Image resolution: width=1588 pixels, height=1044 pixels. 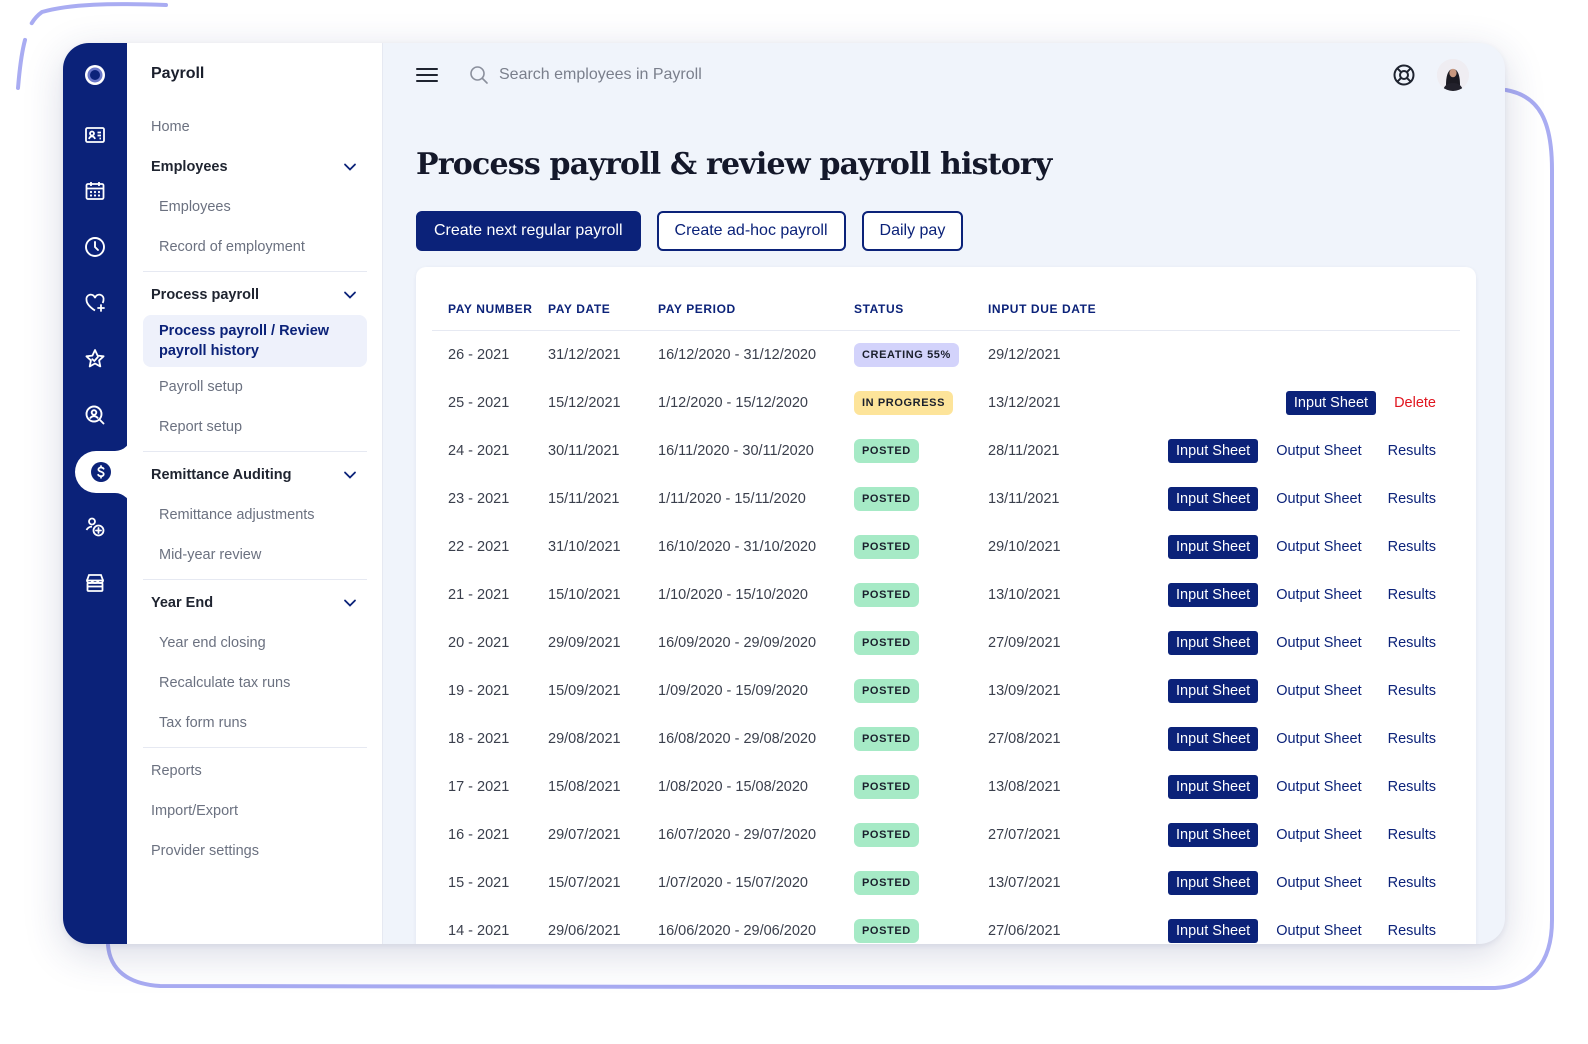 I want to click on nav-item-report-setup: Report setup, so click(x=255, y=427).